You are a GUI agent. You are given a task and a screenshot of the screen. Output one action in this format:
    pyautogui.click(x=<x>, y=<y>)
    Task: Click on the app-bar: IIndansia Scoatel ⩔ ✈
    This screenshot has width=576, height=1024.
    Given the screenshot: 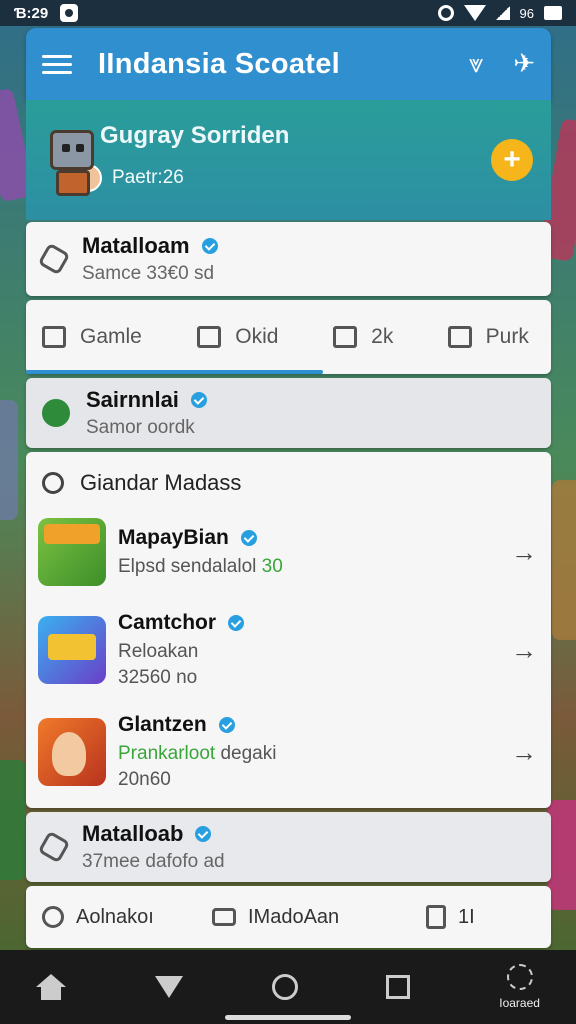 What is the action you would take?
    pyautogui.click(x=288, y=64)
    